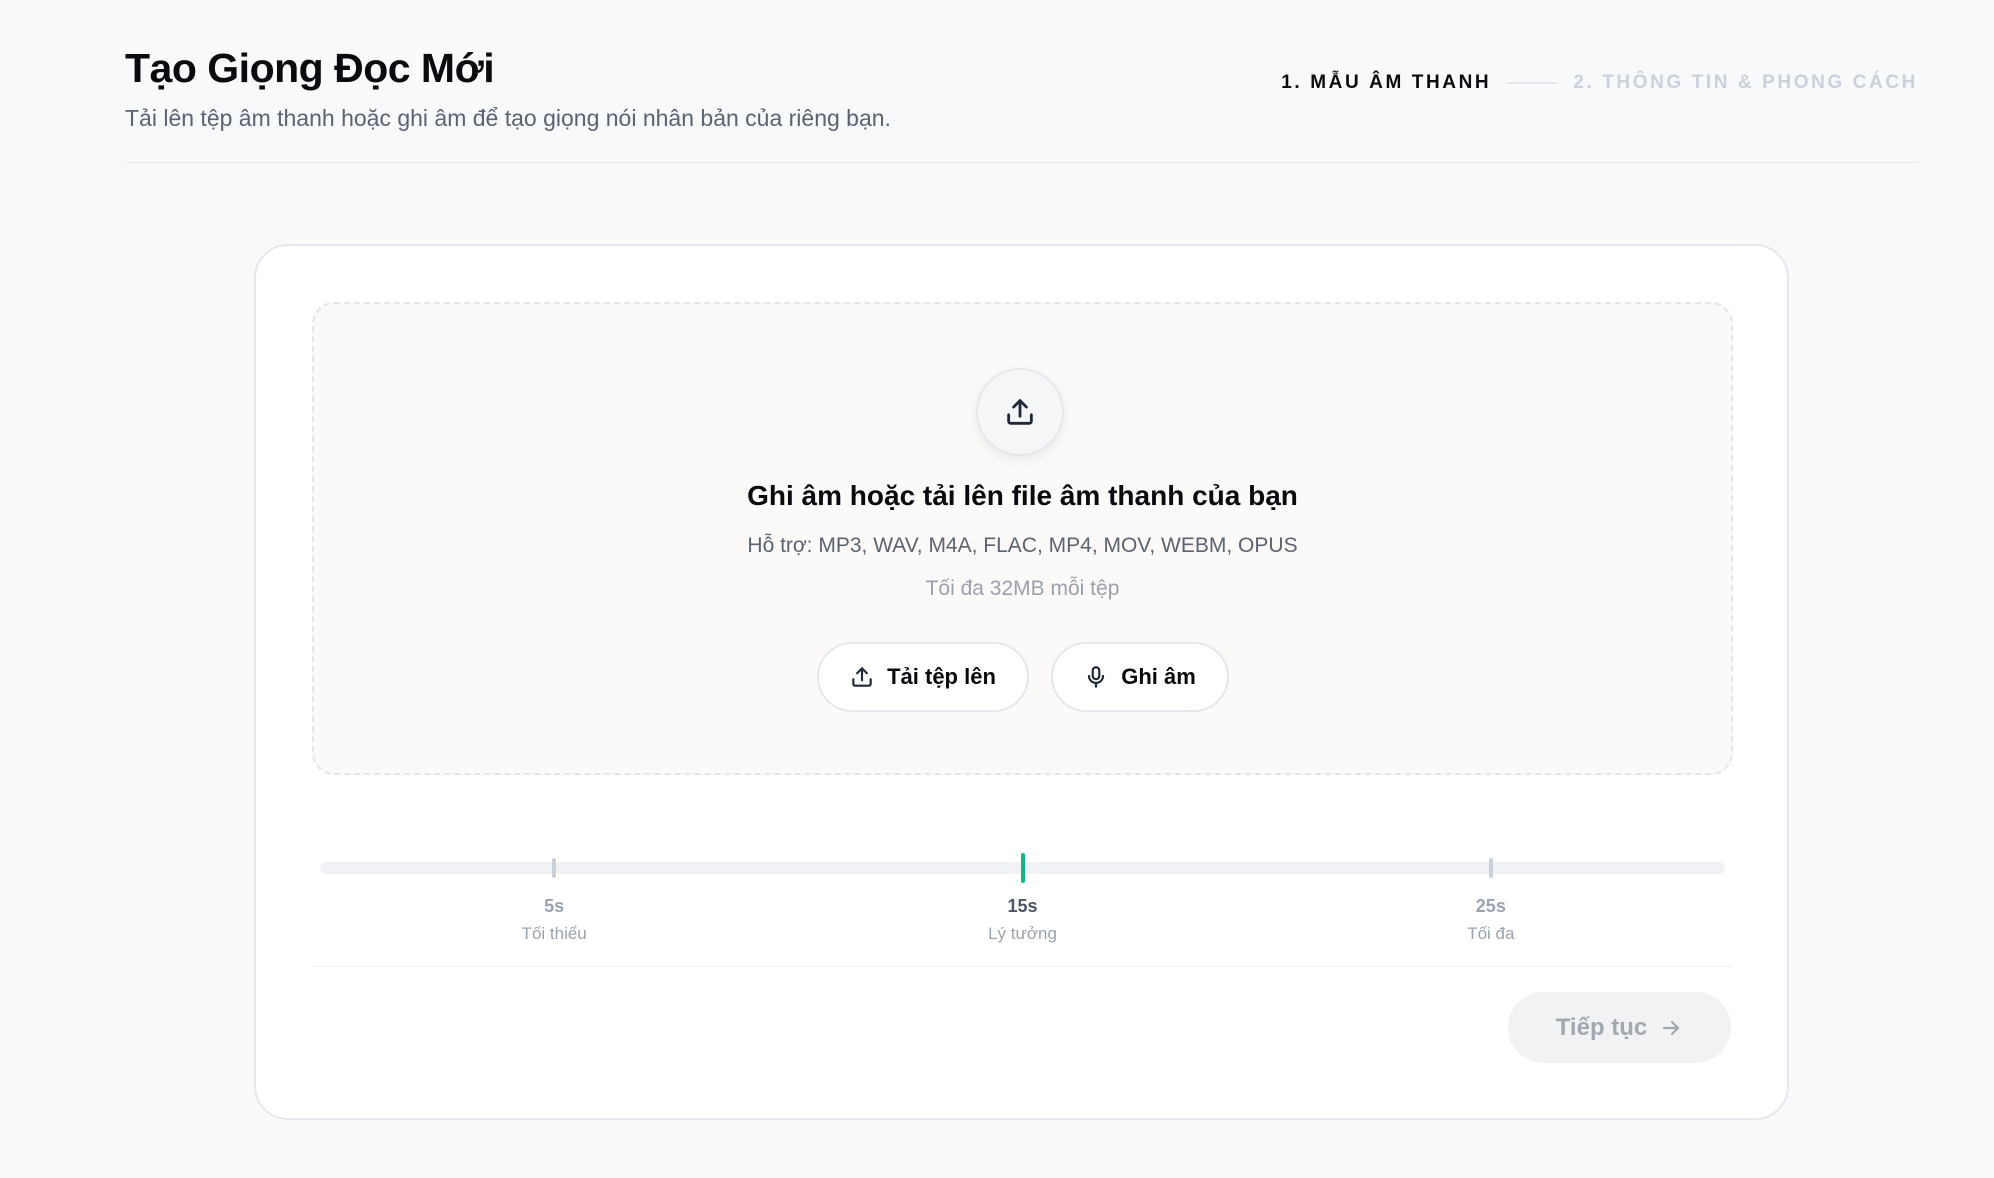 The width and height of the screenshot is (1994, 1178). What do you see at coordinates (1158, 676) in the screenshot?
I see `record-label: Ghi âm` at bounding box center [1158, 676].